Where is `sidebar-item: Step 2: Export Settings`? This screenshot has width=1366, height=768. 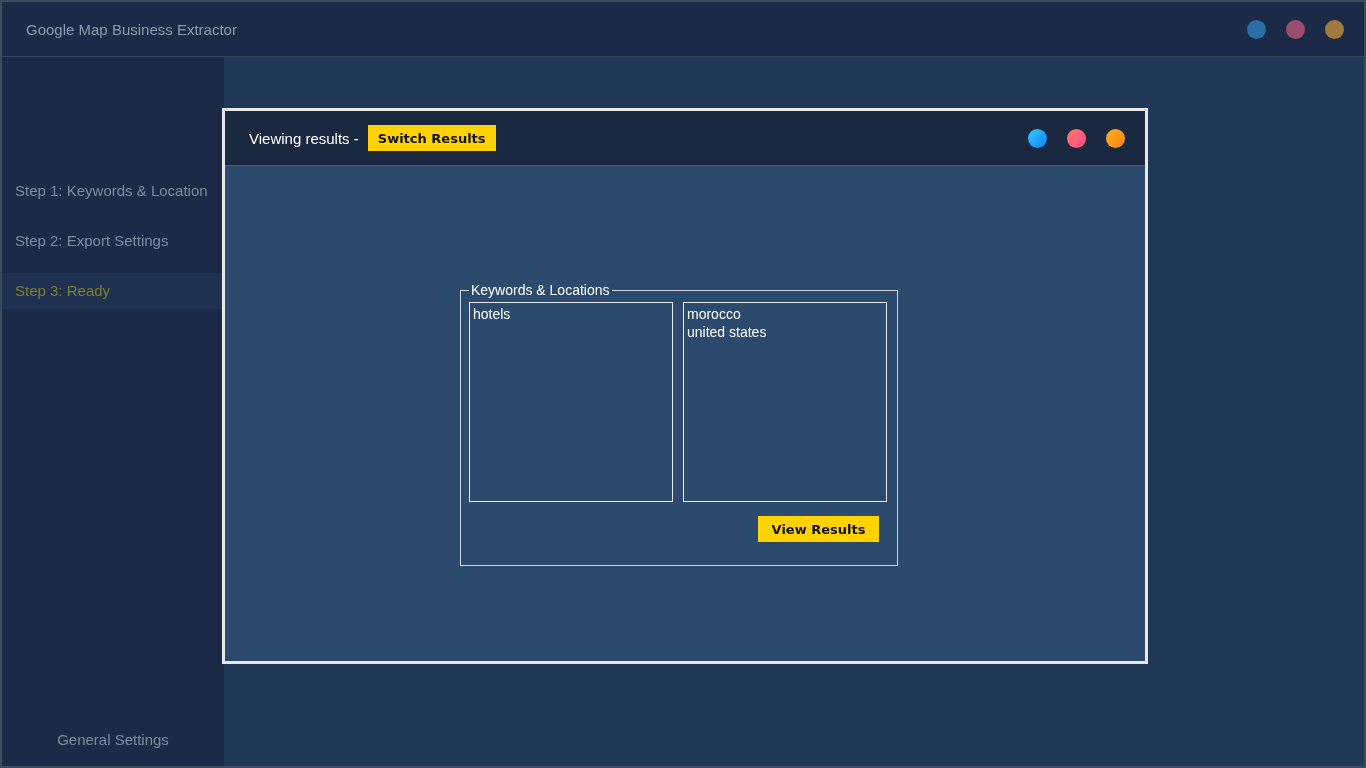
sidebar-item: Step 2: Export Settings is located at coordinates (113, 241).